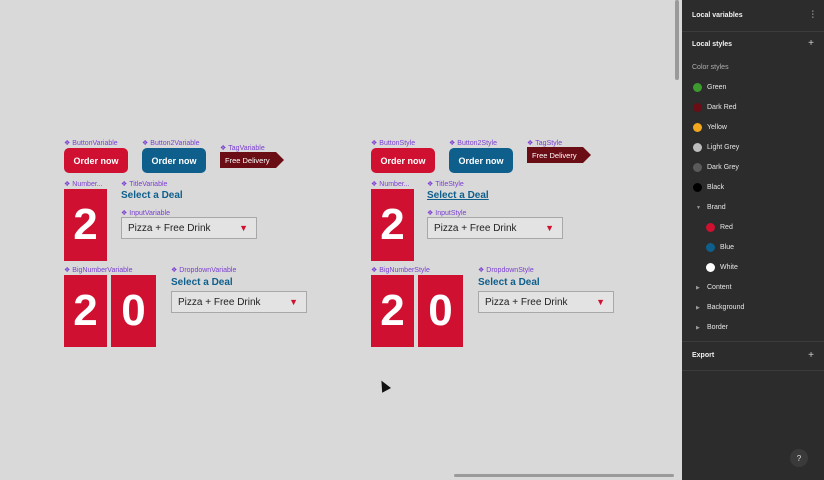 The width and height of the screenshot is (824, 480). I want to click on color-style-label: Blue, so click(727, 247).